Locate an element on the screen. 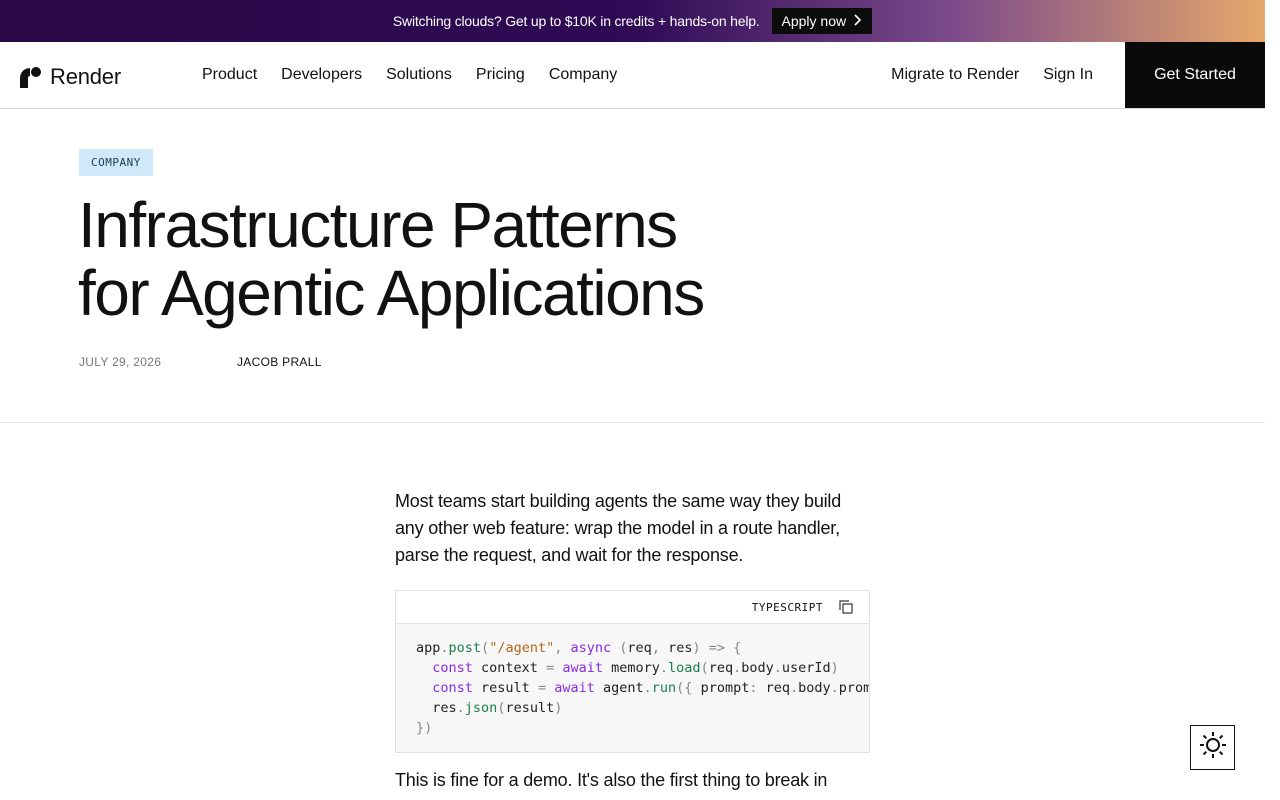 This screenshot has width=1280, height=800. render-logo: Render is located at coordinates (70, 77).